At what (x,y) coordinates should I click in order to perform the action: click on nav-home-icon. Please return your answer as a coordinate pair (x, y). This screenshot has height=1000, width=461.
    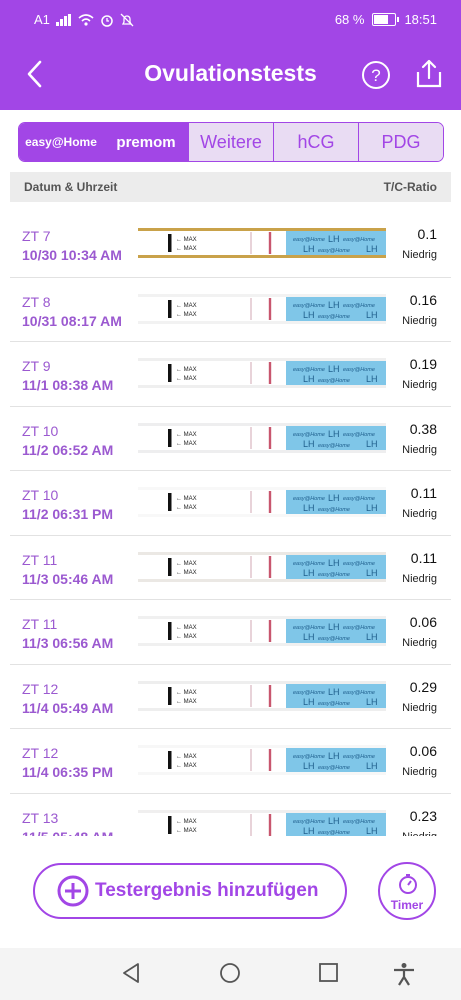
    Looking at the image, I should click on (230, 973).